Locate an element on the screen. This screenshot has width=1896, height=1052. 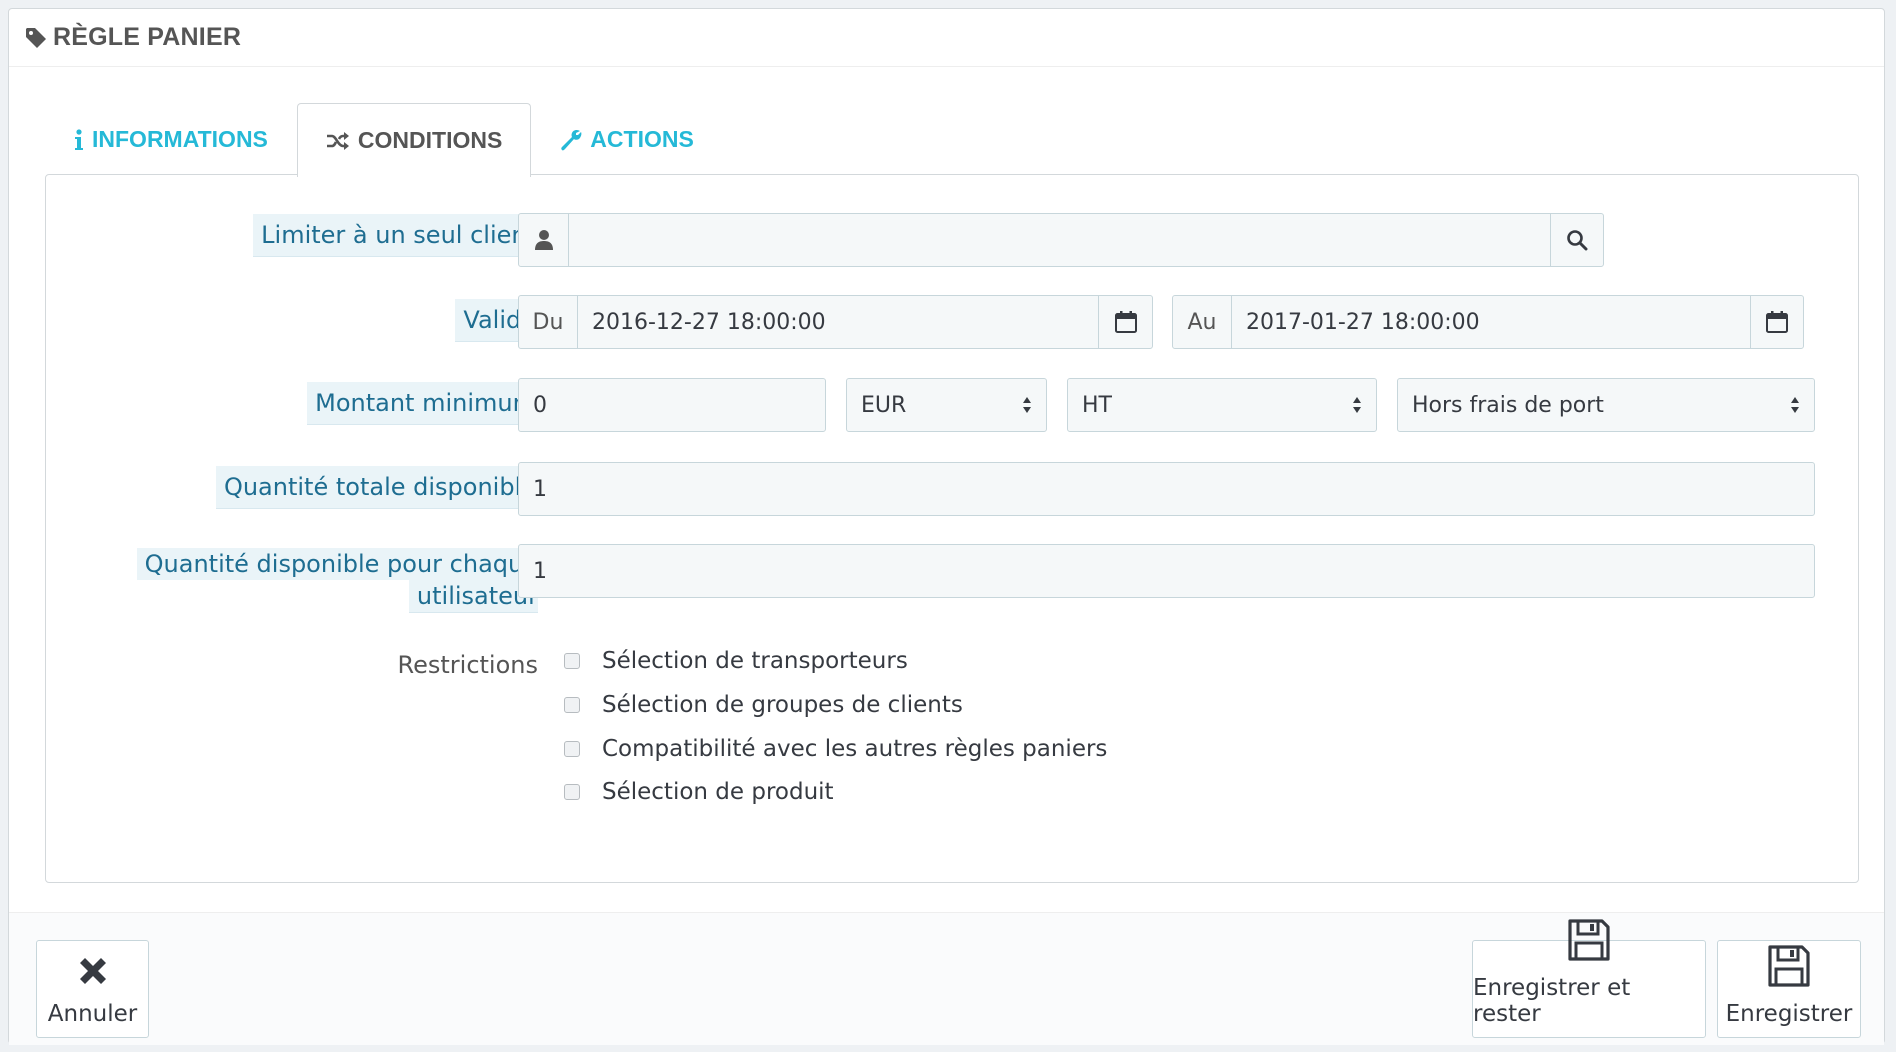
cancel-button: Annuler is located at coordinates (92, 989).